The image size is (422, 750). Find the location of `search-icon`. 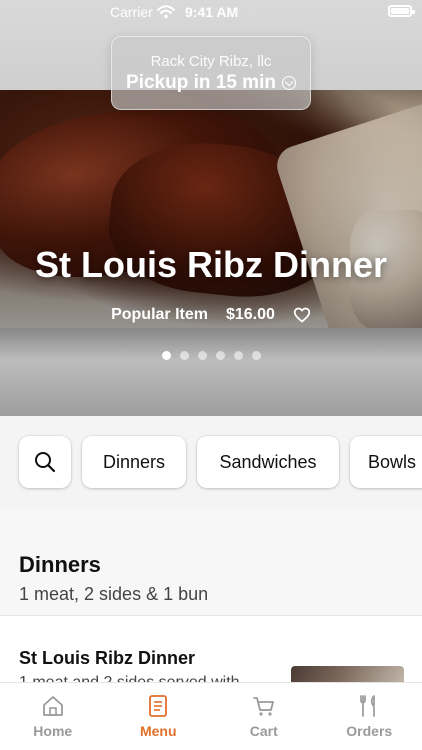

search-icon is located at coordinates (45, 462).